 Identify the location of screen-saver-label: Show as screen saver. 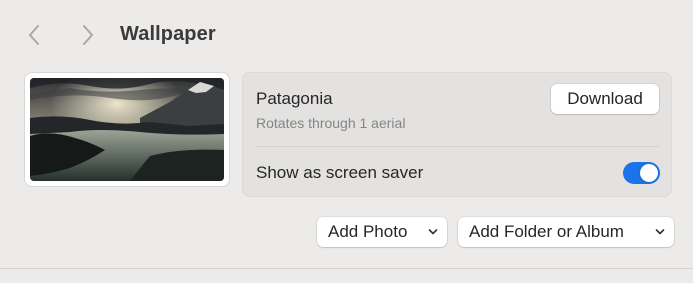
(340, 172).